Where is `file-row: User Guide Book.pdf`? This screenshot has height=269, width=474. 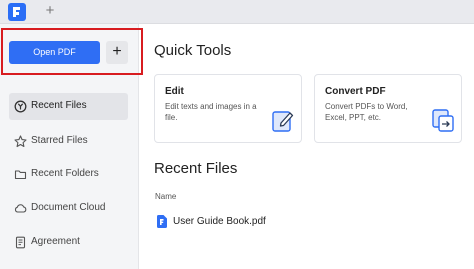 file-row: User Guide Book.pdf is located at coordinates (254, 222).